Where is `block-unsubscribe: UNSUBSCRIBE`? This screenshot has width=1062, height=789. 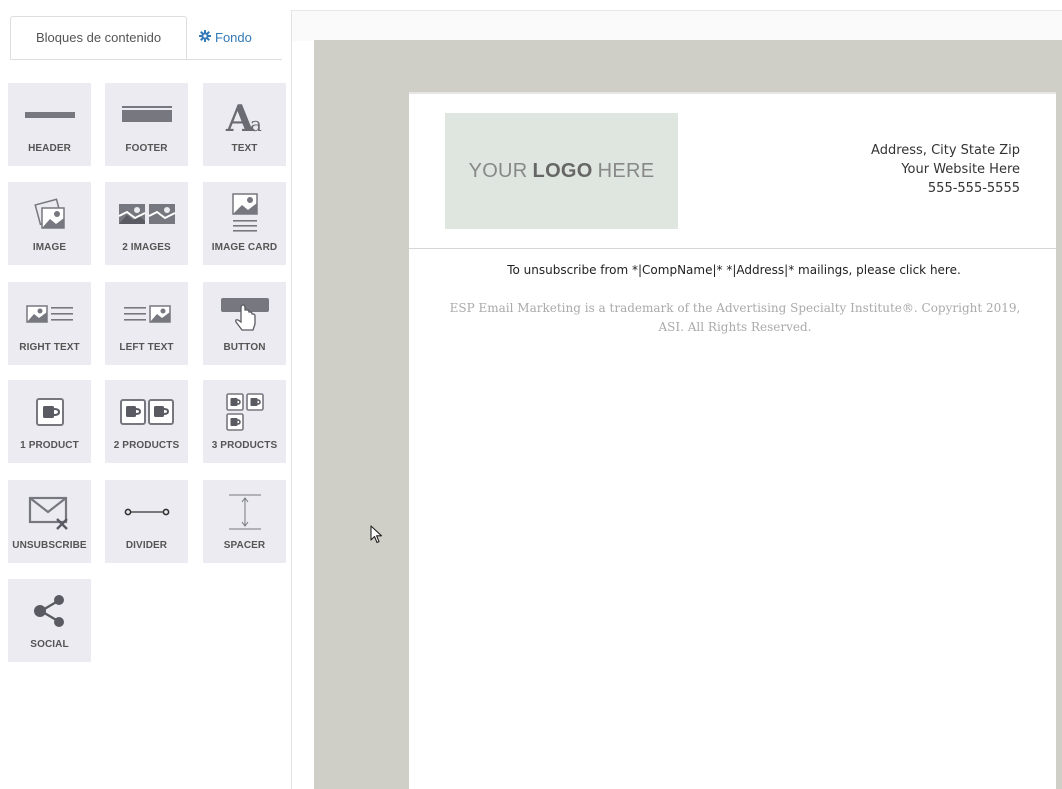
block-unsubscribe: UNSUBSCRIBE is located at coordinates (49, 521).